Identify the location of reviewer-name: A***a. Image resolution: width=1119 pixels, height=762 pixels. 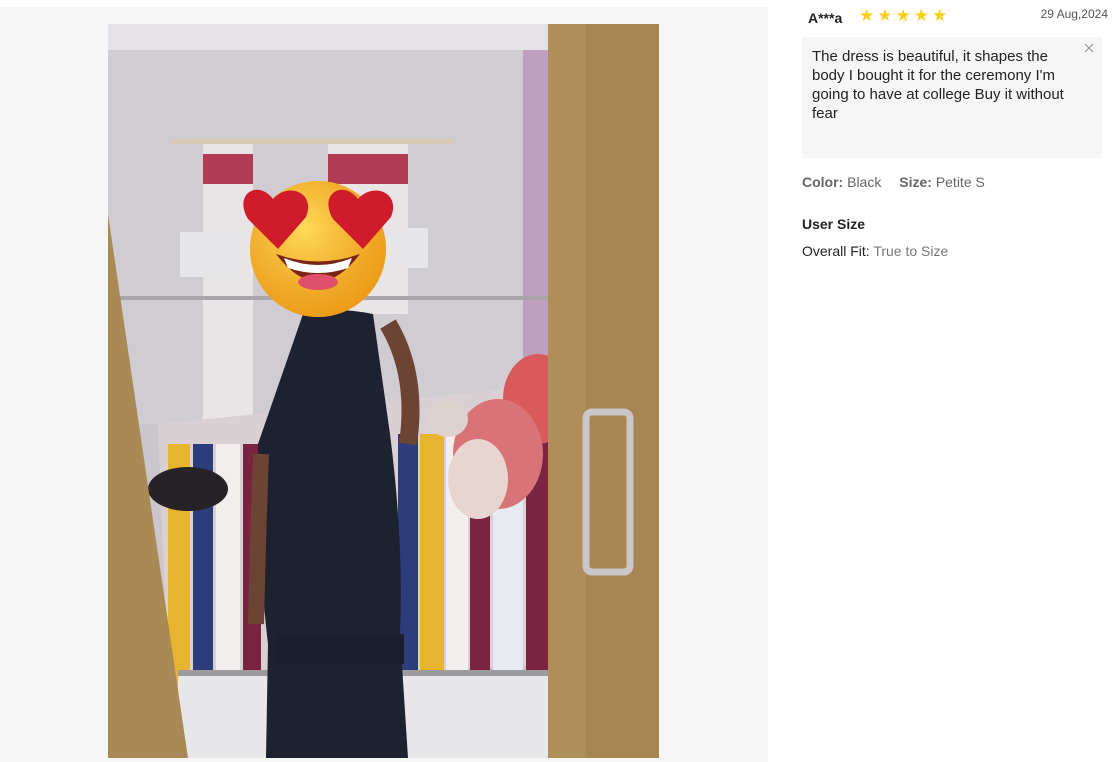
(825, 18).